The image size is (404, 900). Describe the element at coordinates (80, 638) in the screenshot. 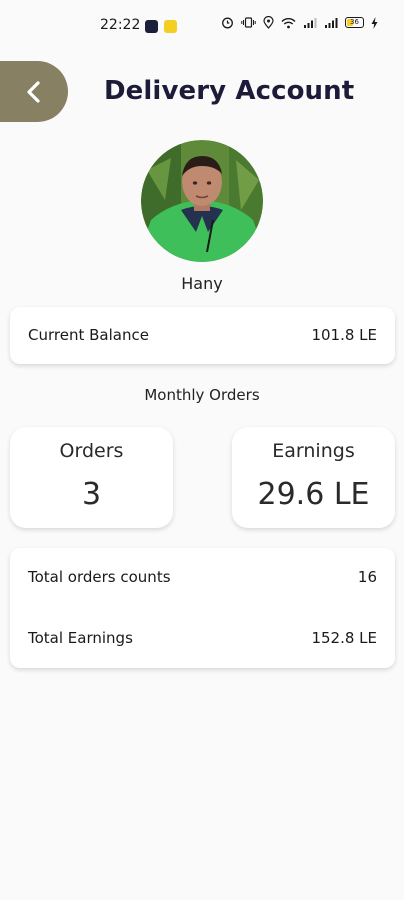

I see `total-earnings-label: Total Earnings` at that location.